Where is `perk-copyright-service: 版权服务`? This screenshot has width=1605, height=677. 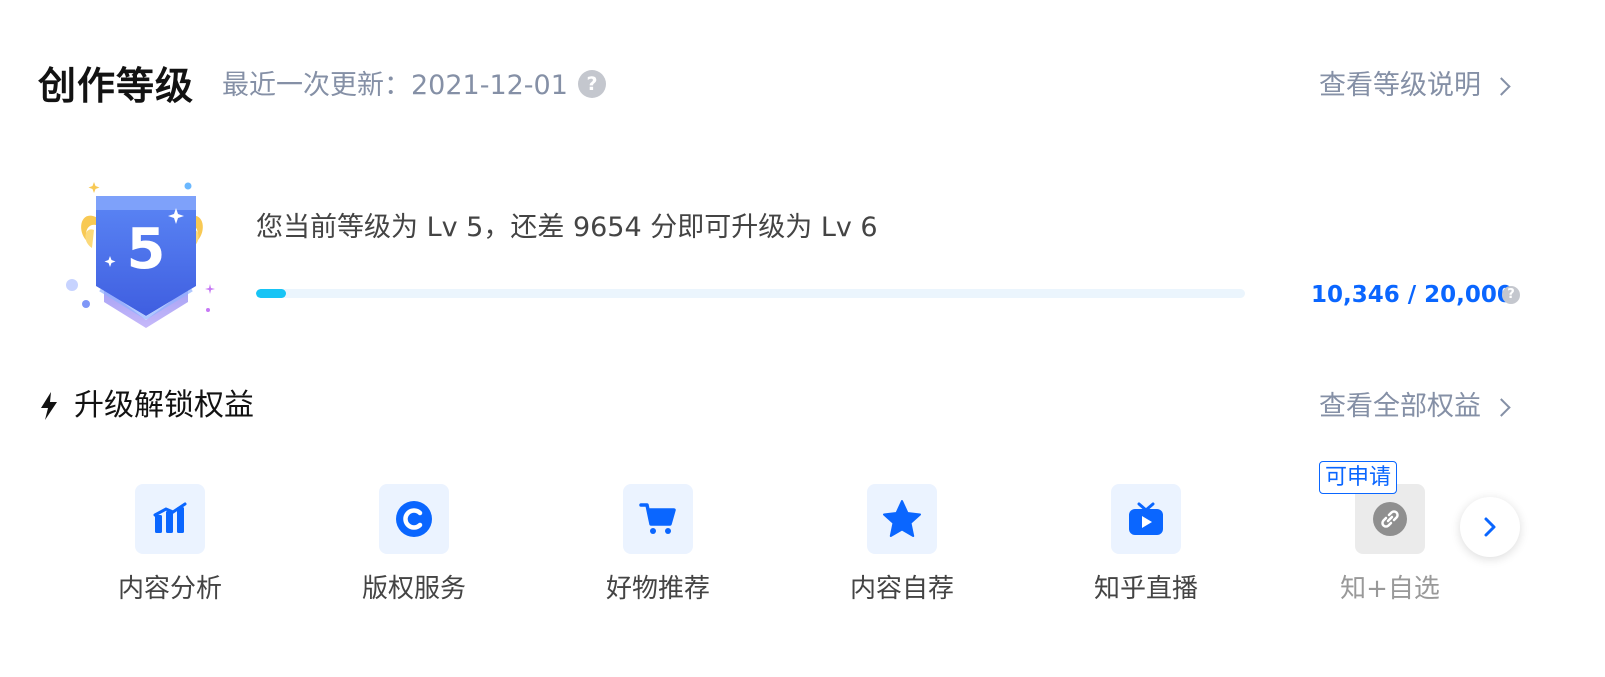
perk-copyright-service: 版权服务 is located at coordinates (414, 545).